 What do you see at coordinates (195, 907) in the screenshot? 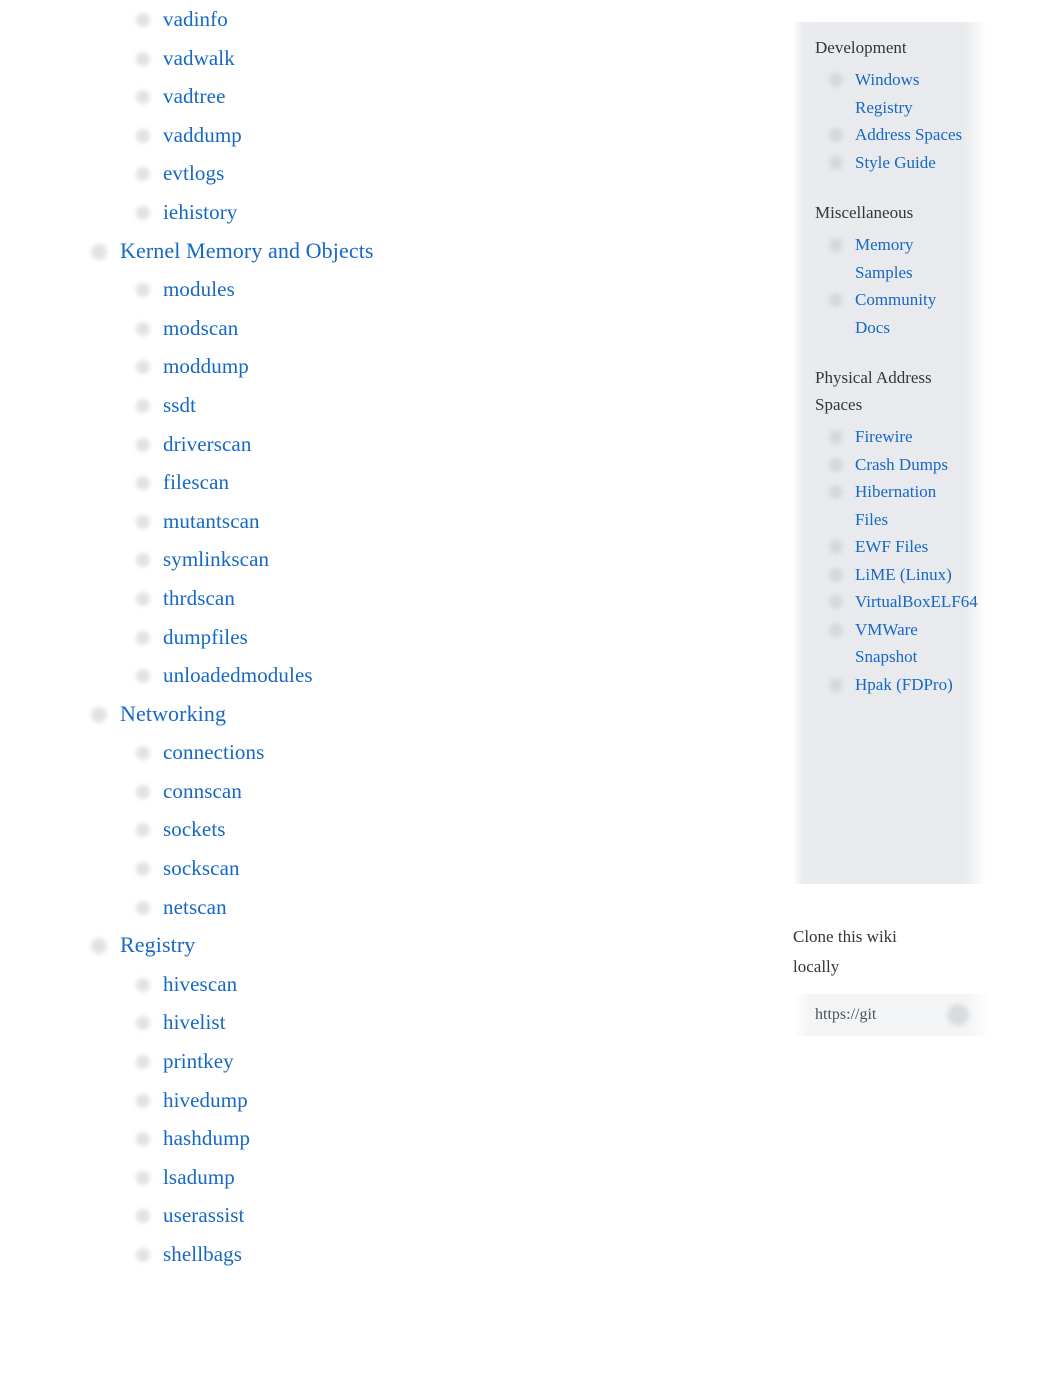
I see `nav-item-link: netscan` at bounding box center [195, 907].